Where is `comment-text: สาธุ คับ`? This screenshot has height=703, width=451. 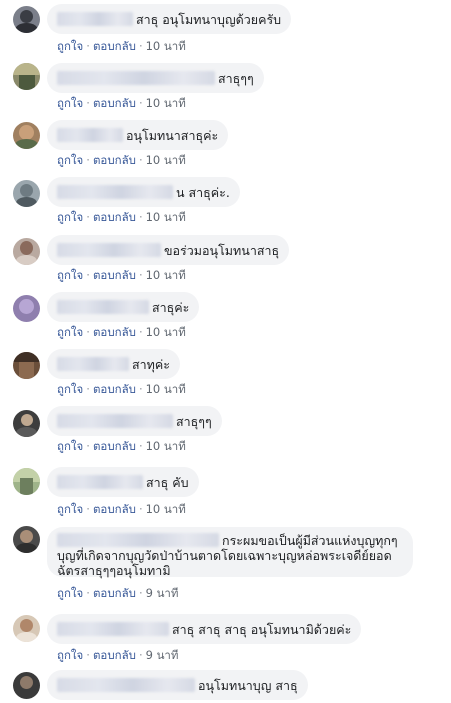
comment-text: สาธุ คับ is located at coordinates (167, 482).